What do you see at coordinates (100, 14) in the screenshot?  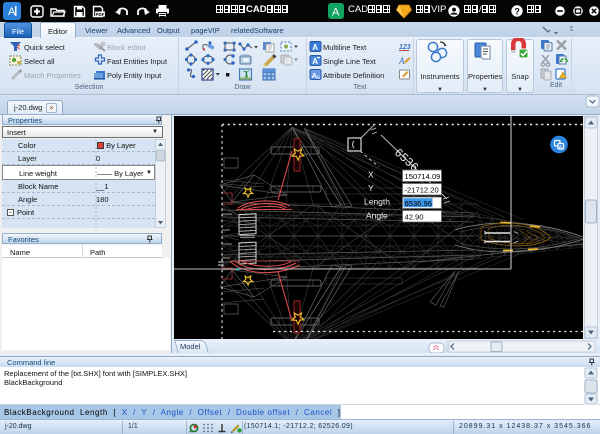 I see `svg-text: PDF` at bounding box center [100, 14].